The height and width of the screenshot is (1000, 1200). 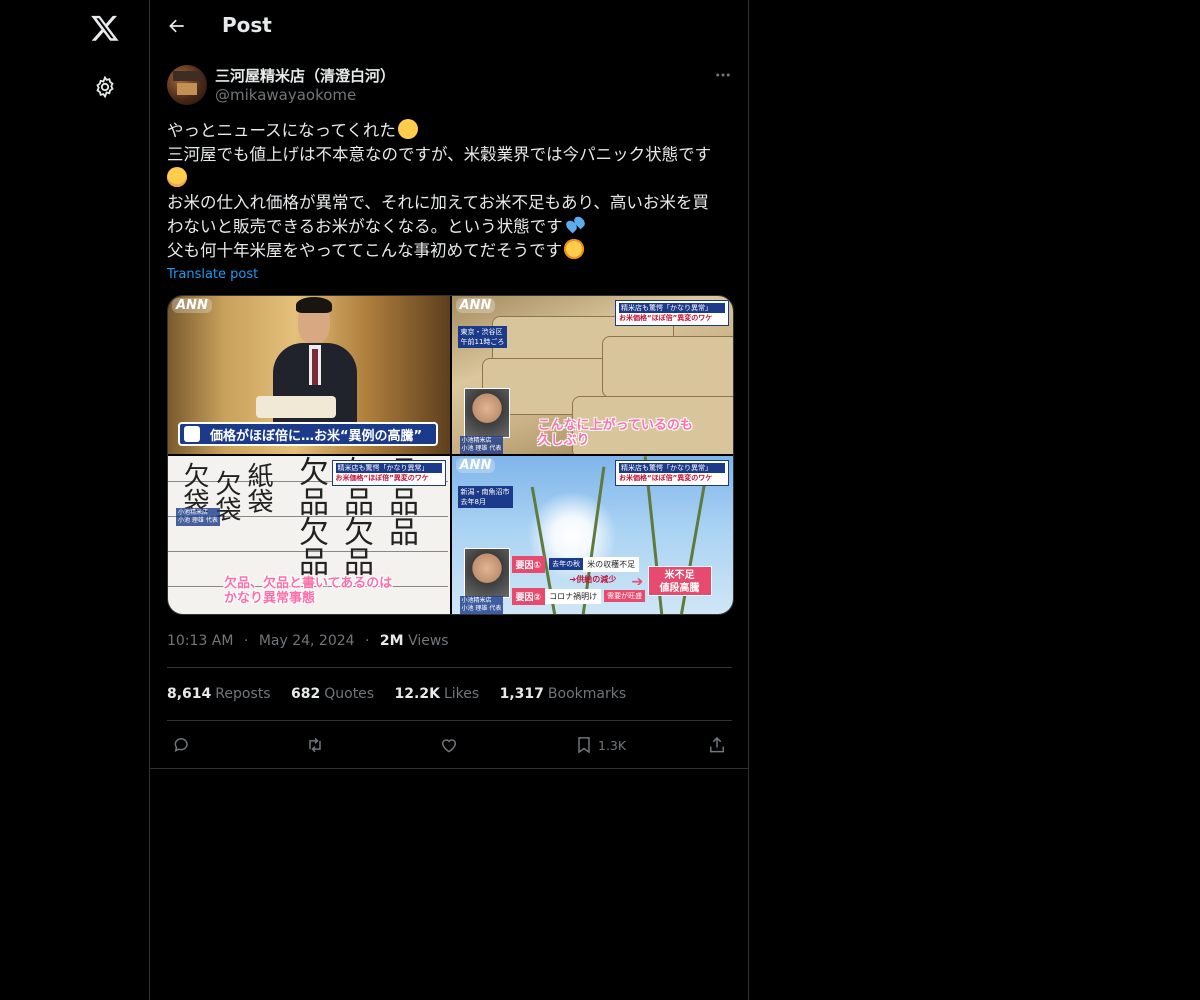 What do you see at coordinates (593, 579) in the screenshot?
I see `factor-1-result: ➔供給の減少` at bounding box center [593, 579].